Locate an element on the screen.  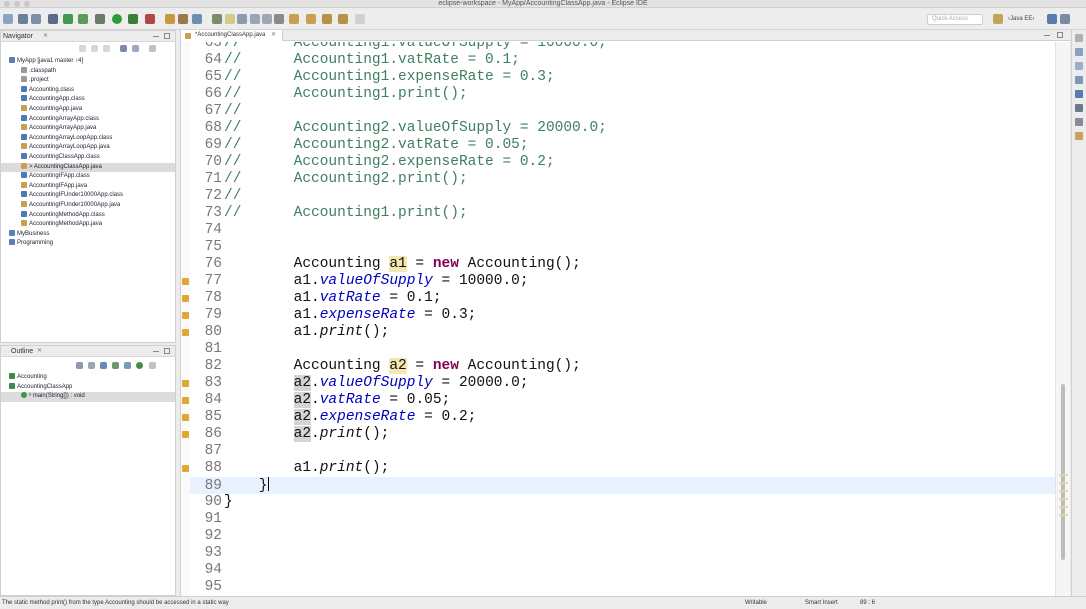
maximize-panel-icon is located at coordinates (167, 36).